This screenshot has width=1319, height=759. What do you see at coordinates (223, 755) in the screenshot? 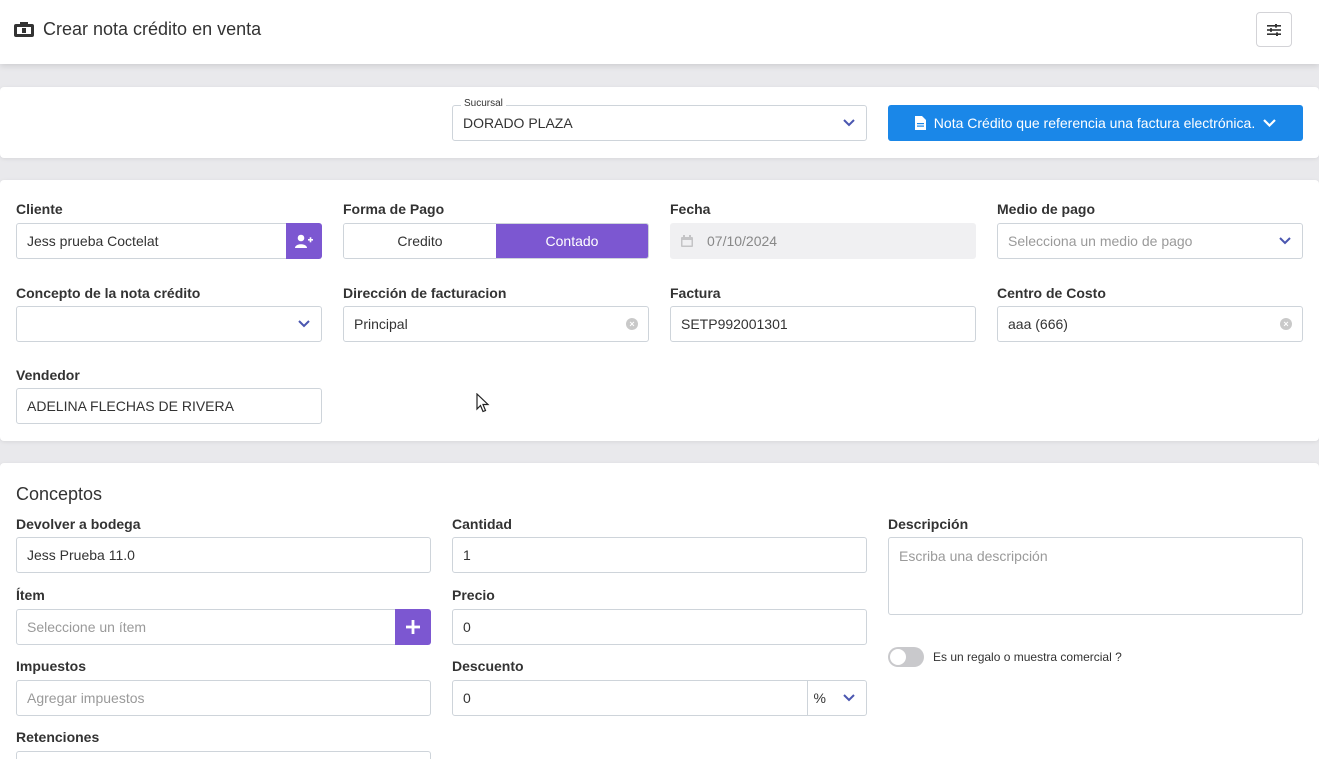
I see `retenciones-select` at bounding box center [223, 755].